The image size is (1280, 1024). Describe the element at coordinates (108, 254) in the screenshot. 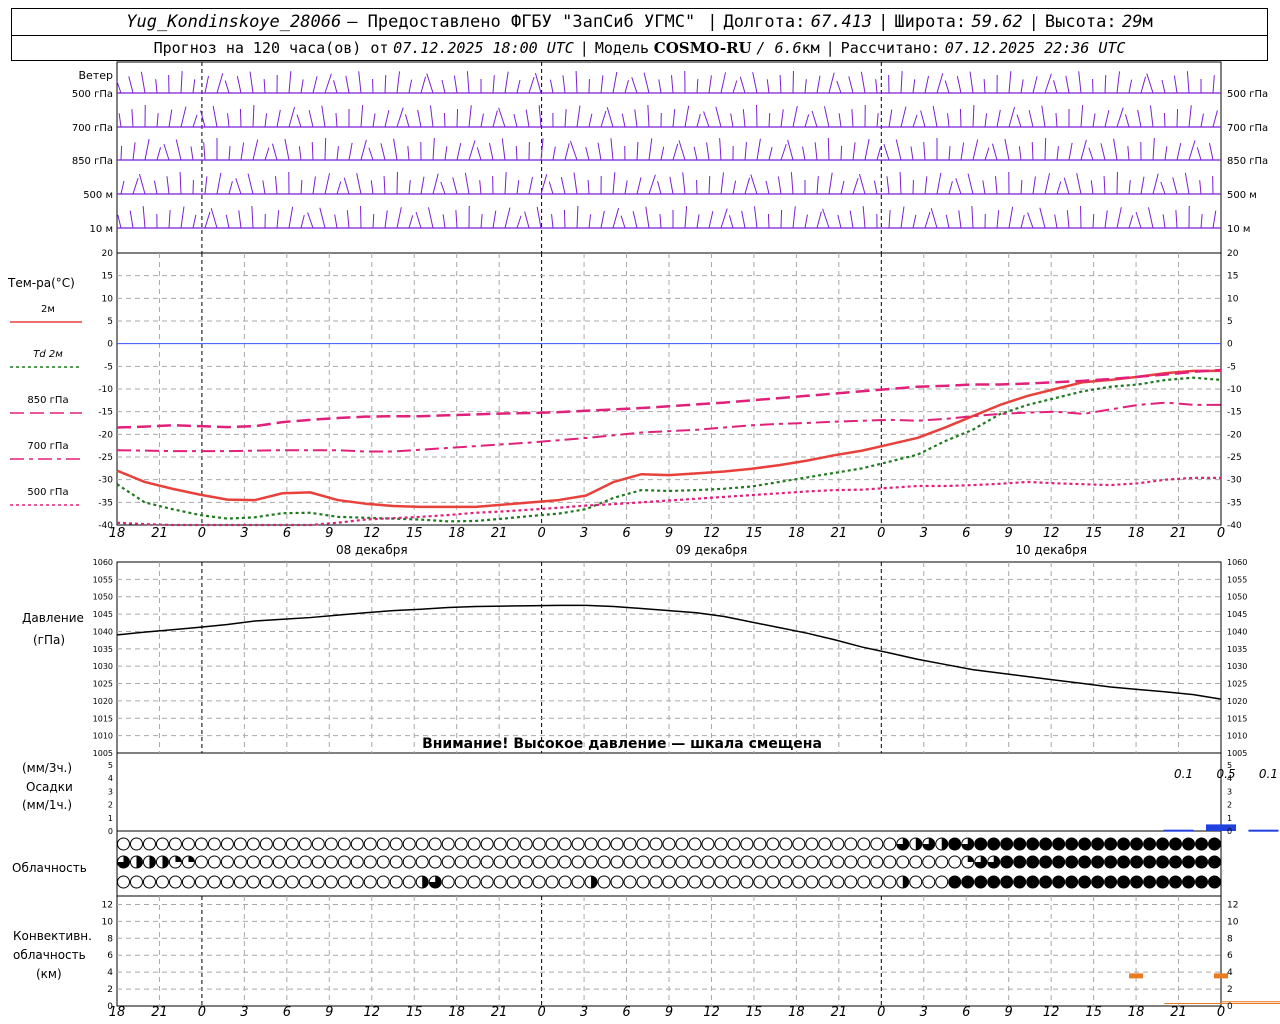

I see `y-tick-temp: 20` at that location.